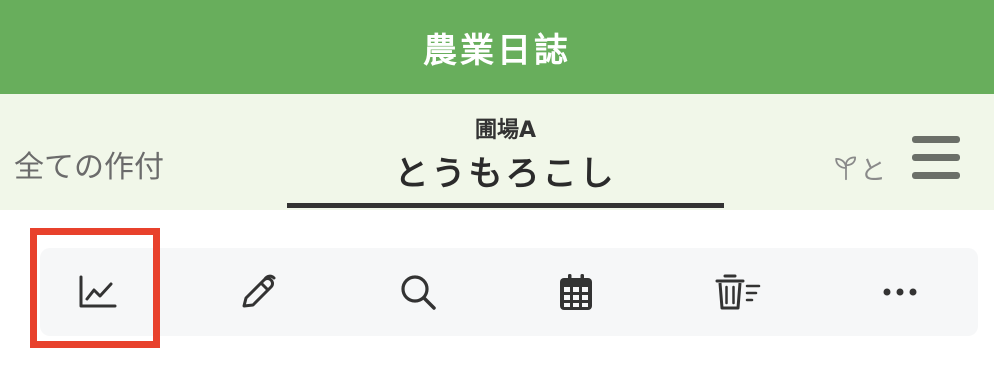 The height and width of the screenshot is (388, 994). I want to click on tab-next-crop: と, so click(860, 168).